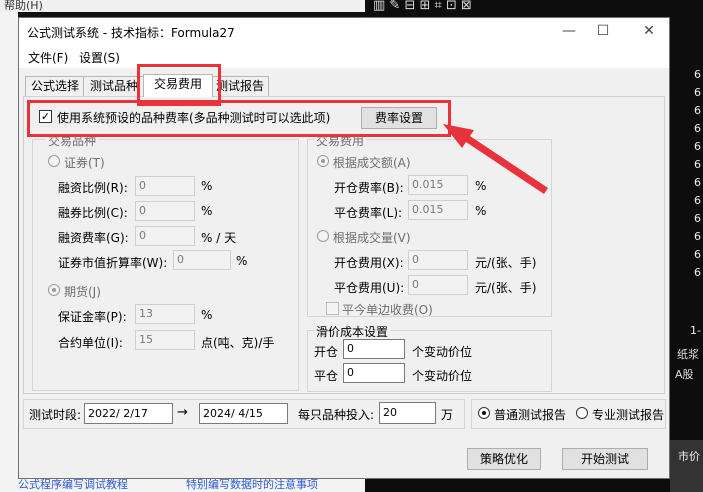 This screenshot has height=492, width=703. I want to click on margin-financing-ratio-label: 融资比例(R):, so click(93, 188).